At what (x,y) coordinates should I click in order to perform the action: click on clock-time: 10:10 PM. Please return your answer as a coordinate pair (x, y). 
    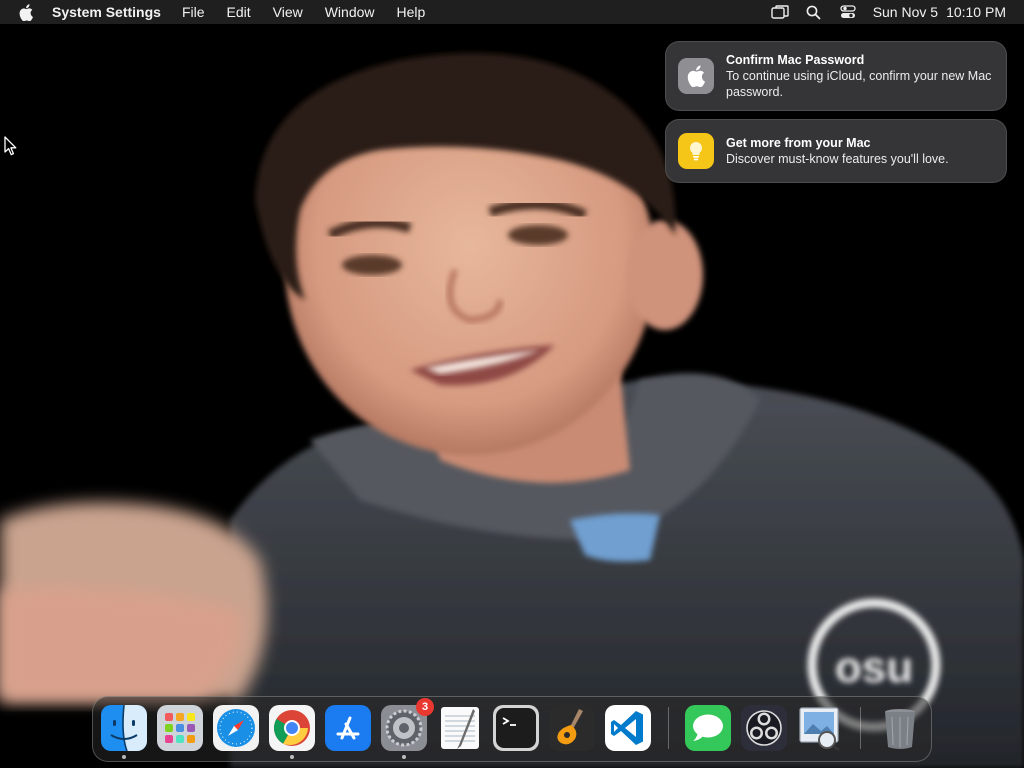
    Looking at the image, I should click on (976, 12).